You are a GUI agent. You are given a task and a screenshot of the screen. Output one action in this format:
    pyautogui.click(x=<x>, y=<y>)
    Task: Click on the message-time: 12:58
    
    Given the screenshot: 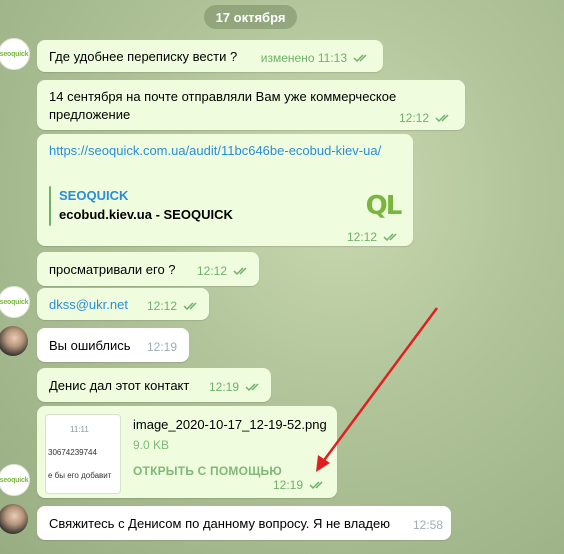 What is the action you would take?
    pyautogui.click(x=427, y=525)
    